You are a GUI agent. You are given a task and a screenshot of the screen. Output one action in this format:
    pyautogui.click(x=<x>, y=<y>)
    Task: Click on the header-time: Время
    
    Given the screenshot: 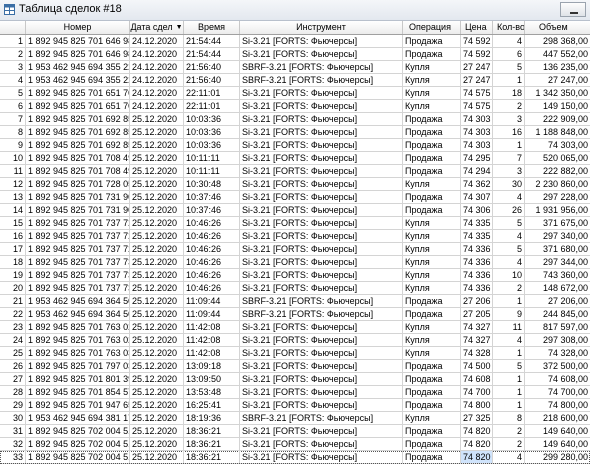 What is the action you would take?
    pyautogui.click(x=212, y=27)
    